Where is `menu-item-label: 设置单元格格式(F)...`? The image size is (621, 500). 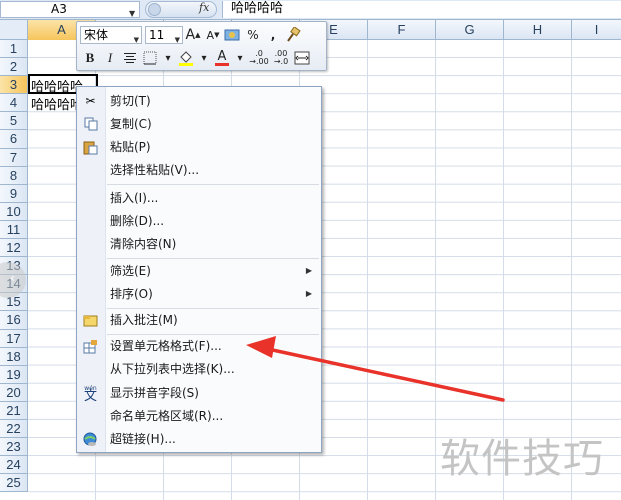
menu-item-label: 设置单元格格式(F)... is located at coordinates (166, 346).